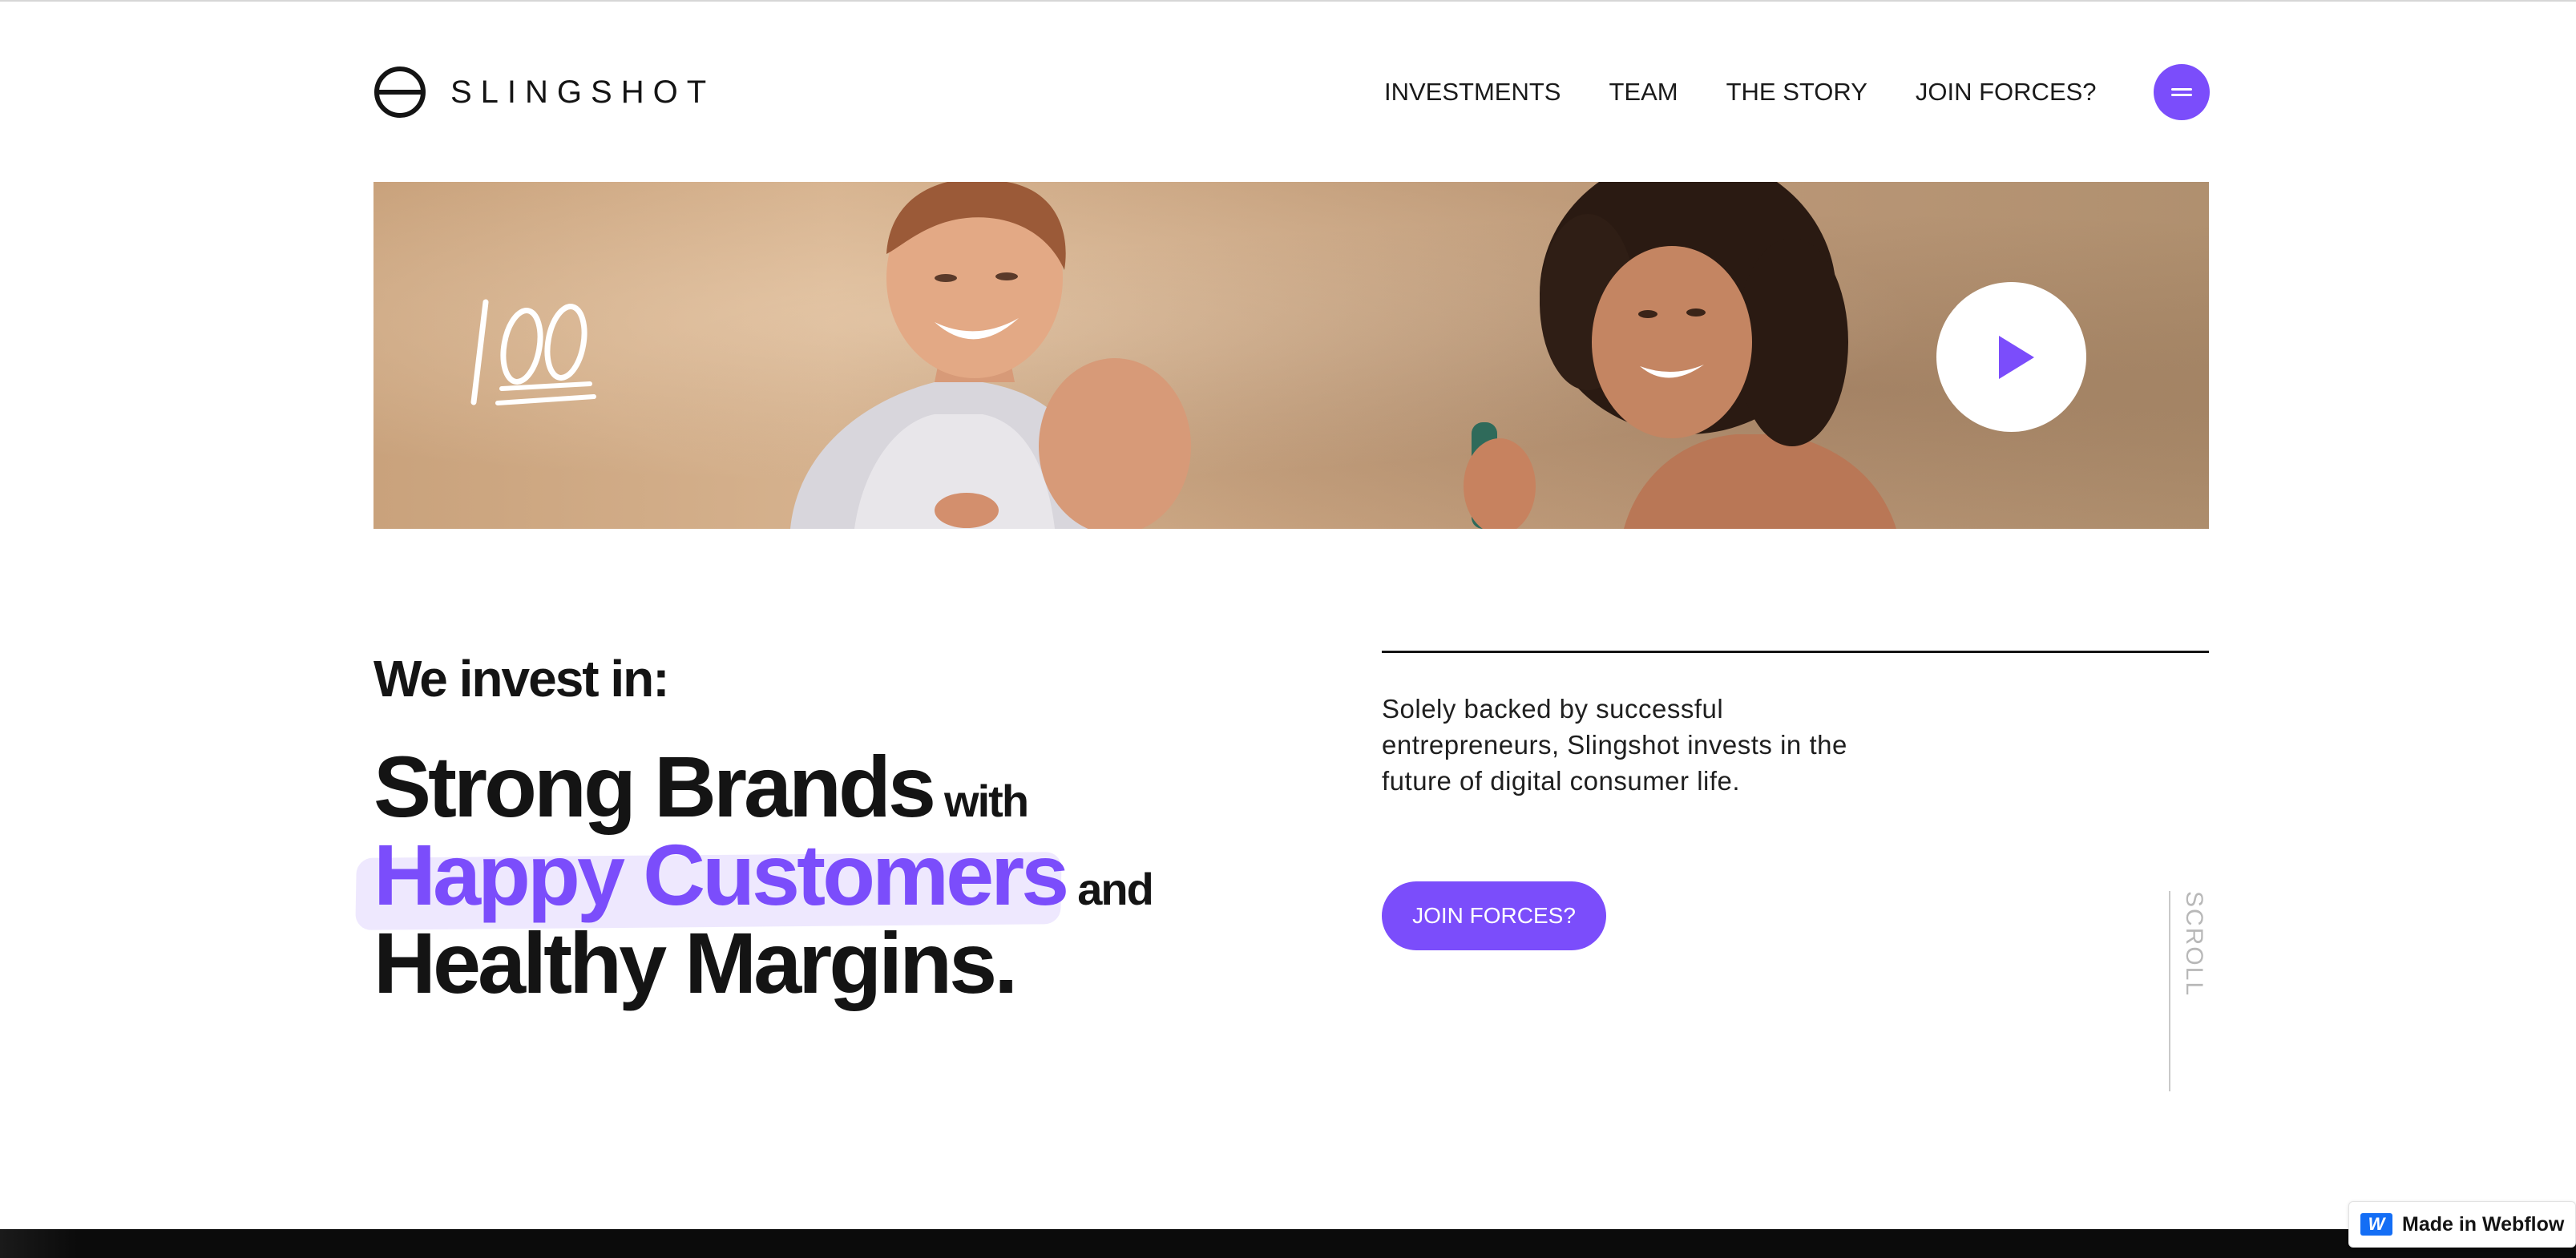 Image resolution: width=2576 pixels, height=1258 pixels. What do you see at coordinates (2170, 991) in the screenshot?
I see `scroll-indicator-line` at bounding box center [2170, 991].